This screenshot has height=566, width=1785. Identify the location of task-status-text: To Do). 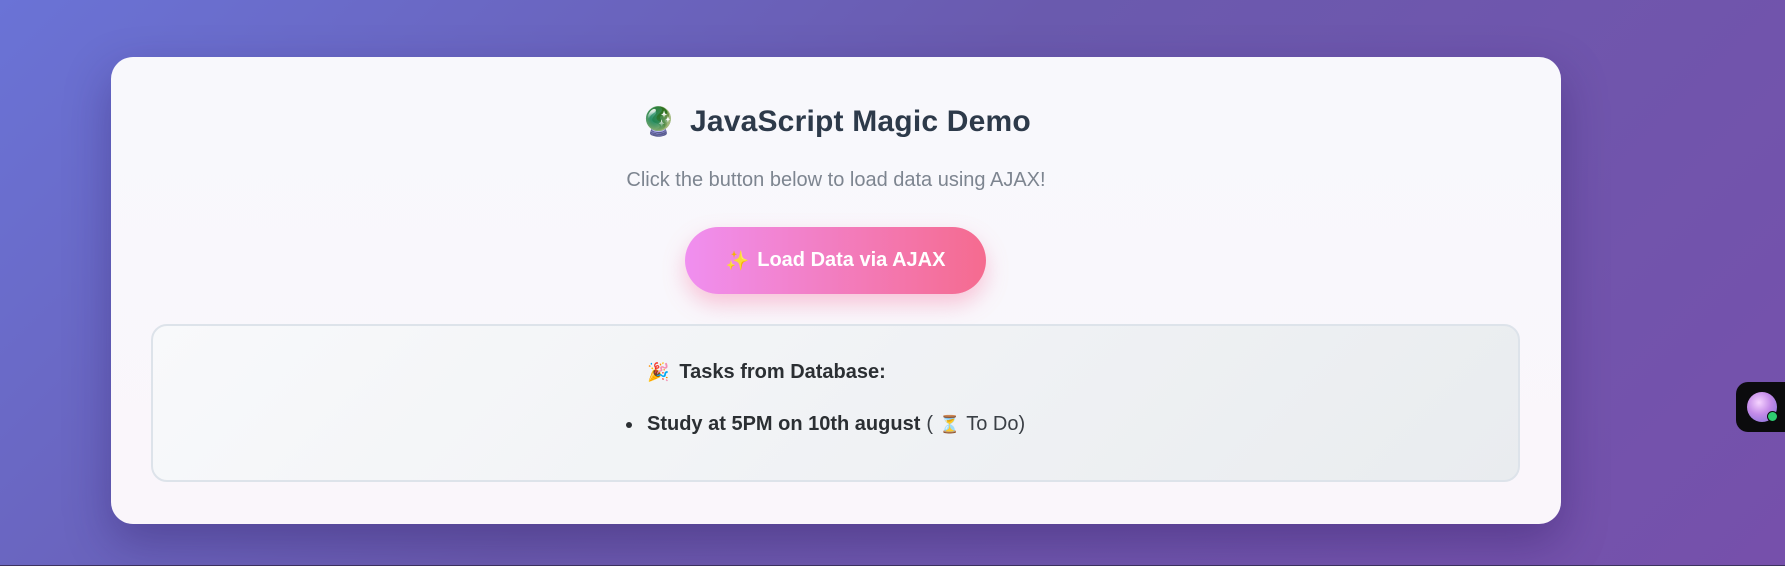
(996, 424).